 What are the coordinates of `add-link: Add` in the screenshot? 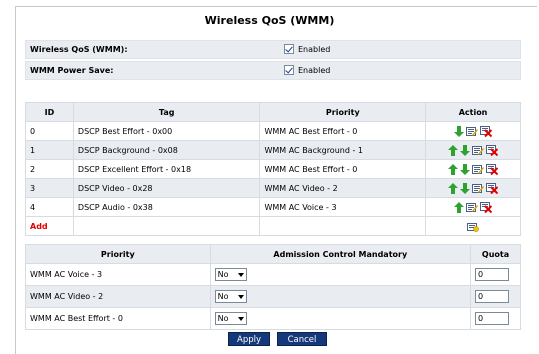 It's located at (39, 226).